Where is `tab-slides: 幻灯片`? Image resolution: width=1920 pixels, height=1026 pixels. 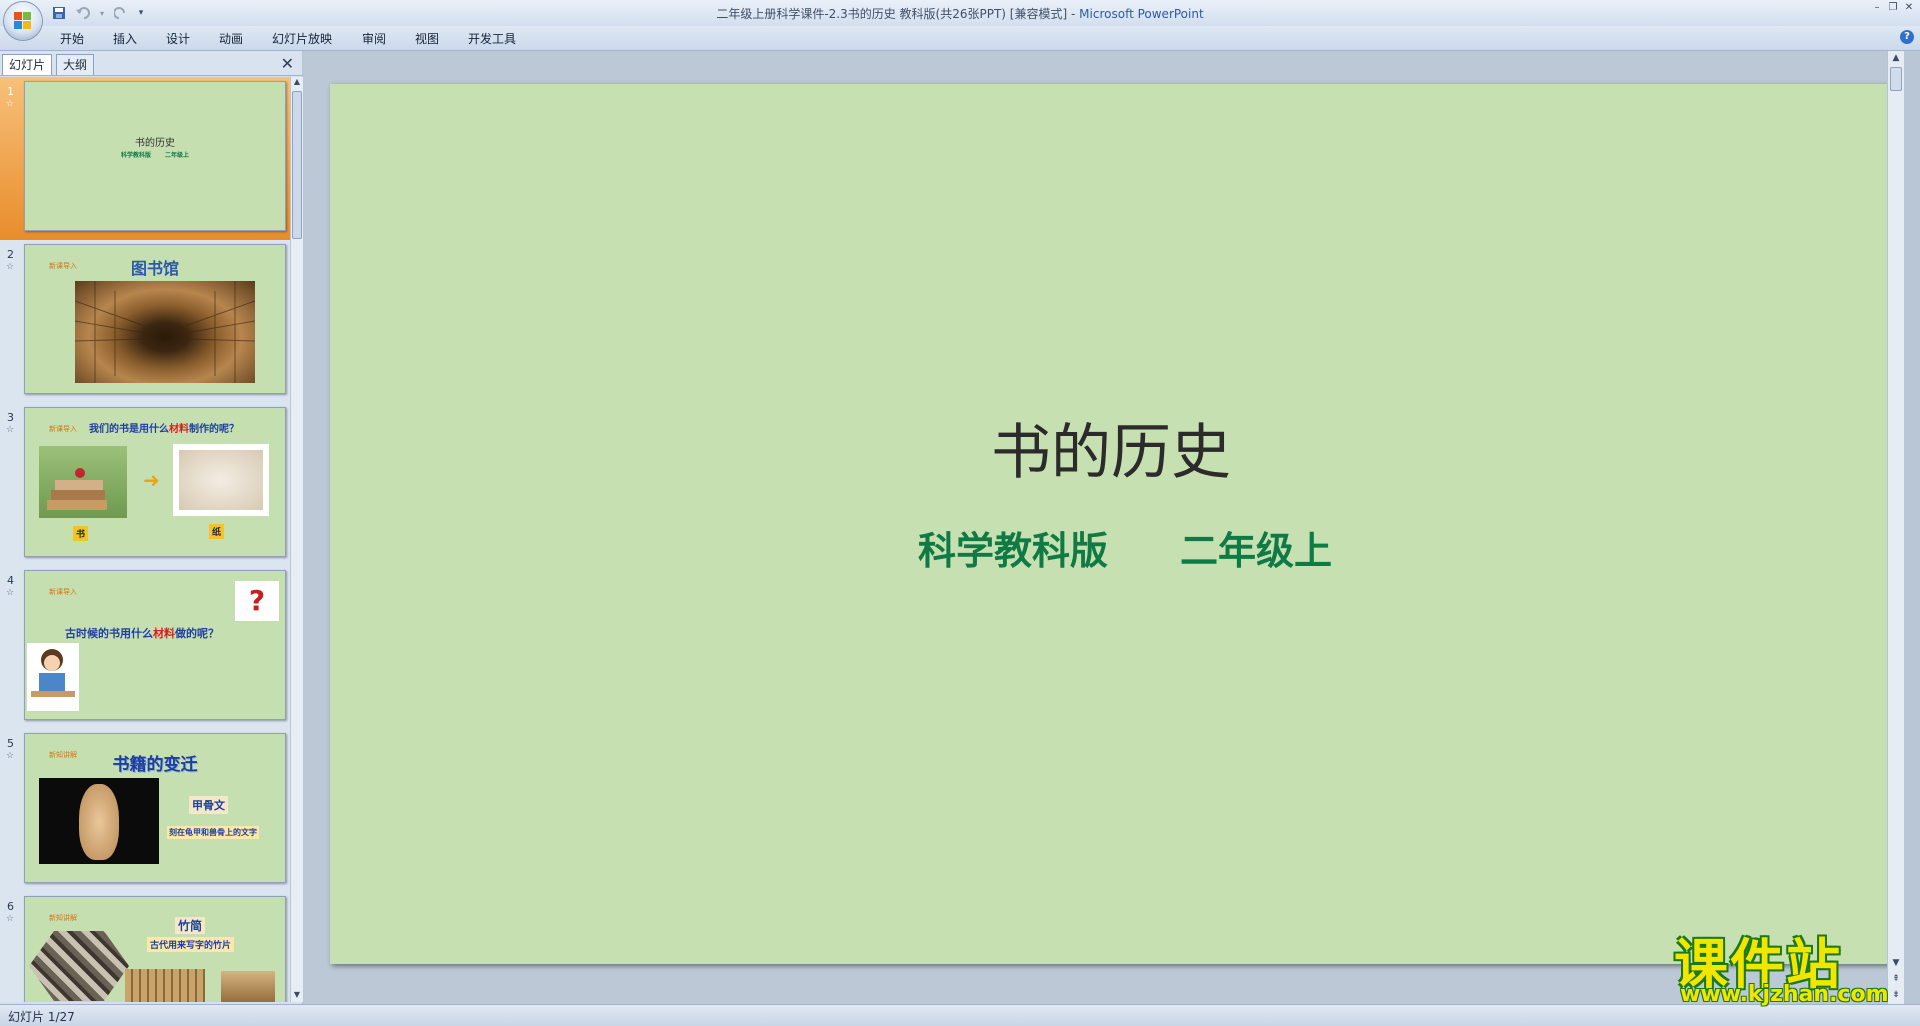 tab-slides: 幻灯片 is located at coordinates (27, 64).